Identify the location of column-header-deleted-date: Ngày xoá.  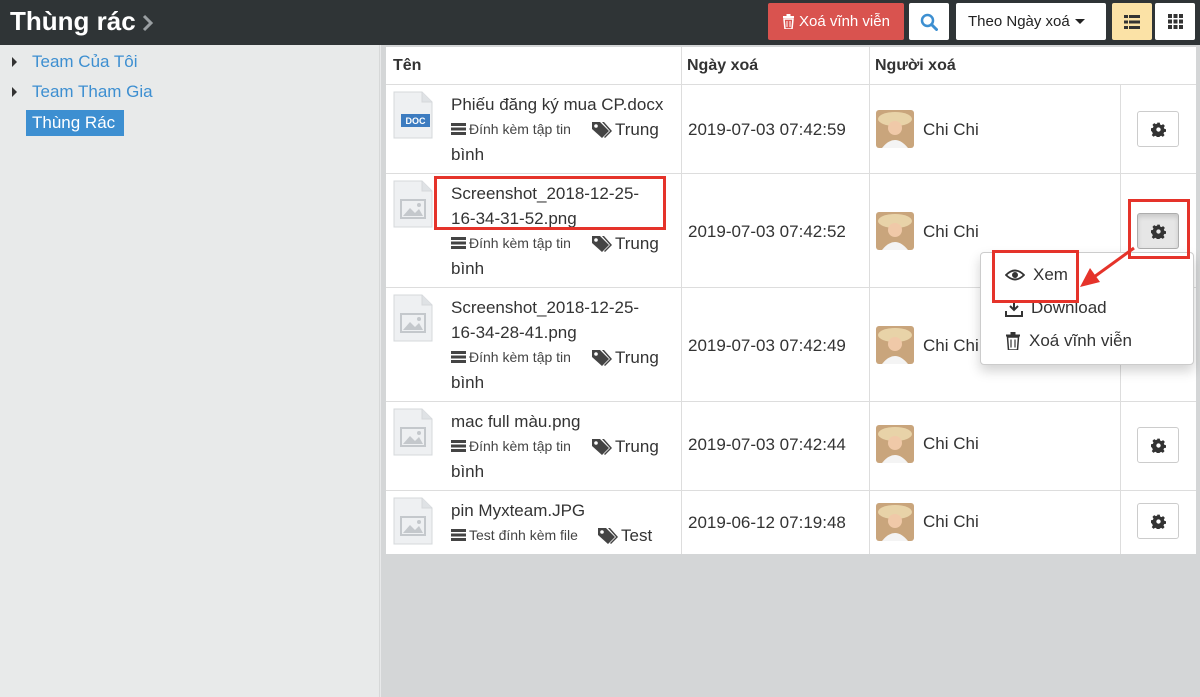
(723, 65).